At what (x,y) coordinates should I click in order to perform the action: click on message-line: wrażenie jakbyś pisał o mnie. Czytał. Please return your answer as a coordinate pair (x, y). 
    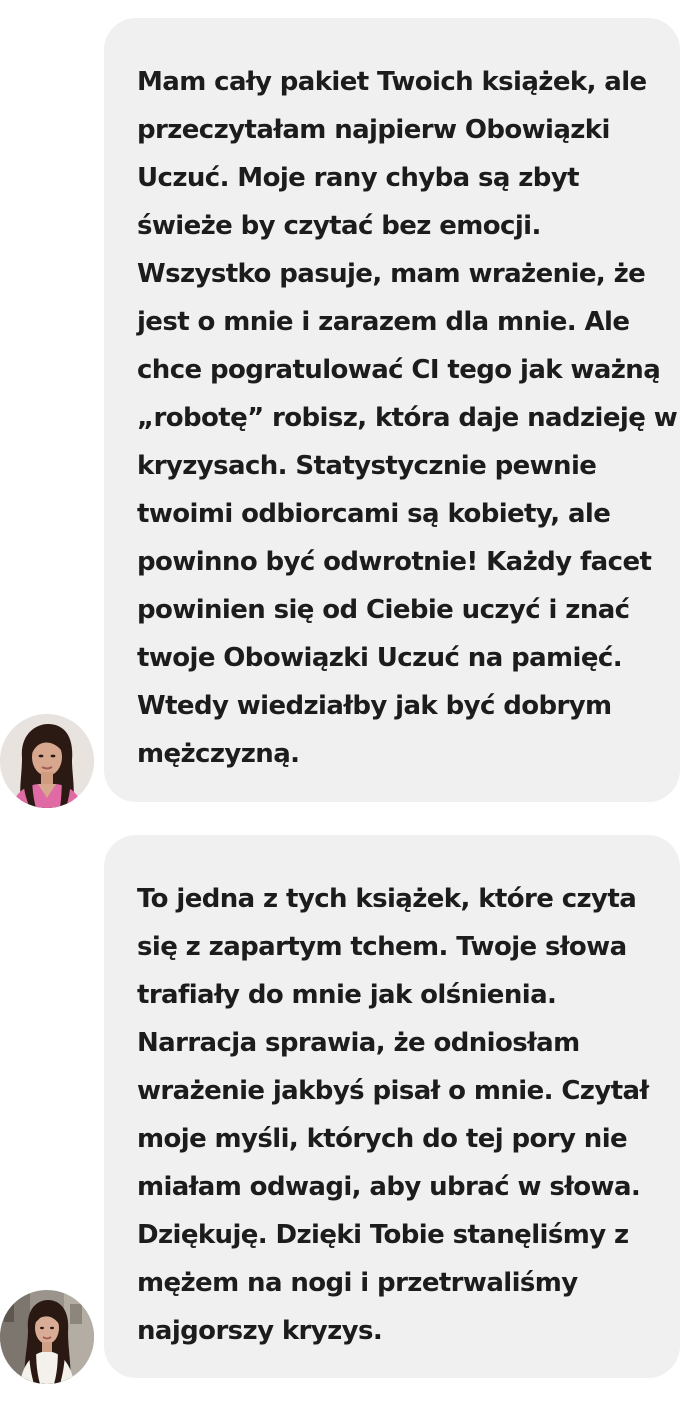
    Looking at the image, I should click on (393, 1091).